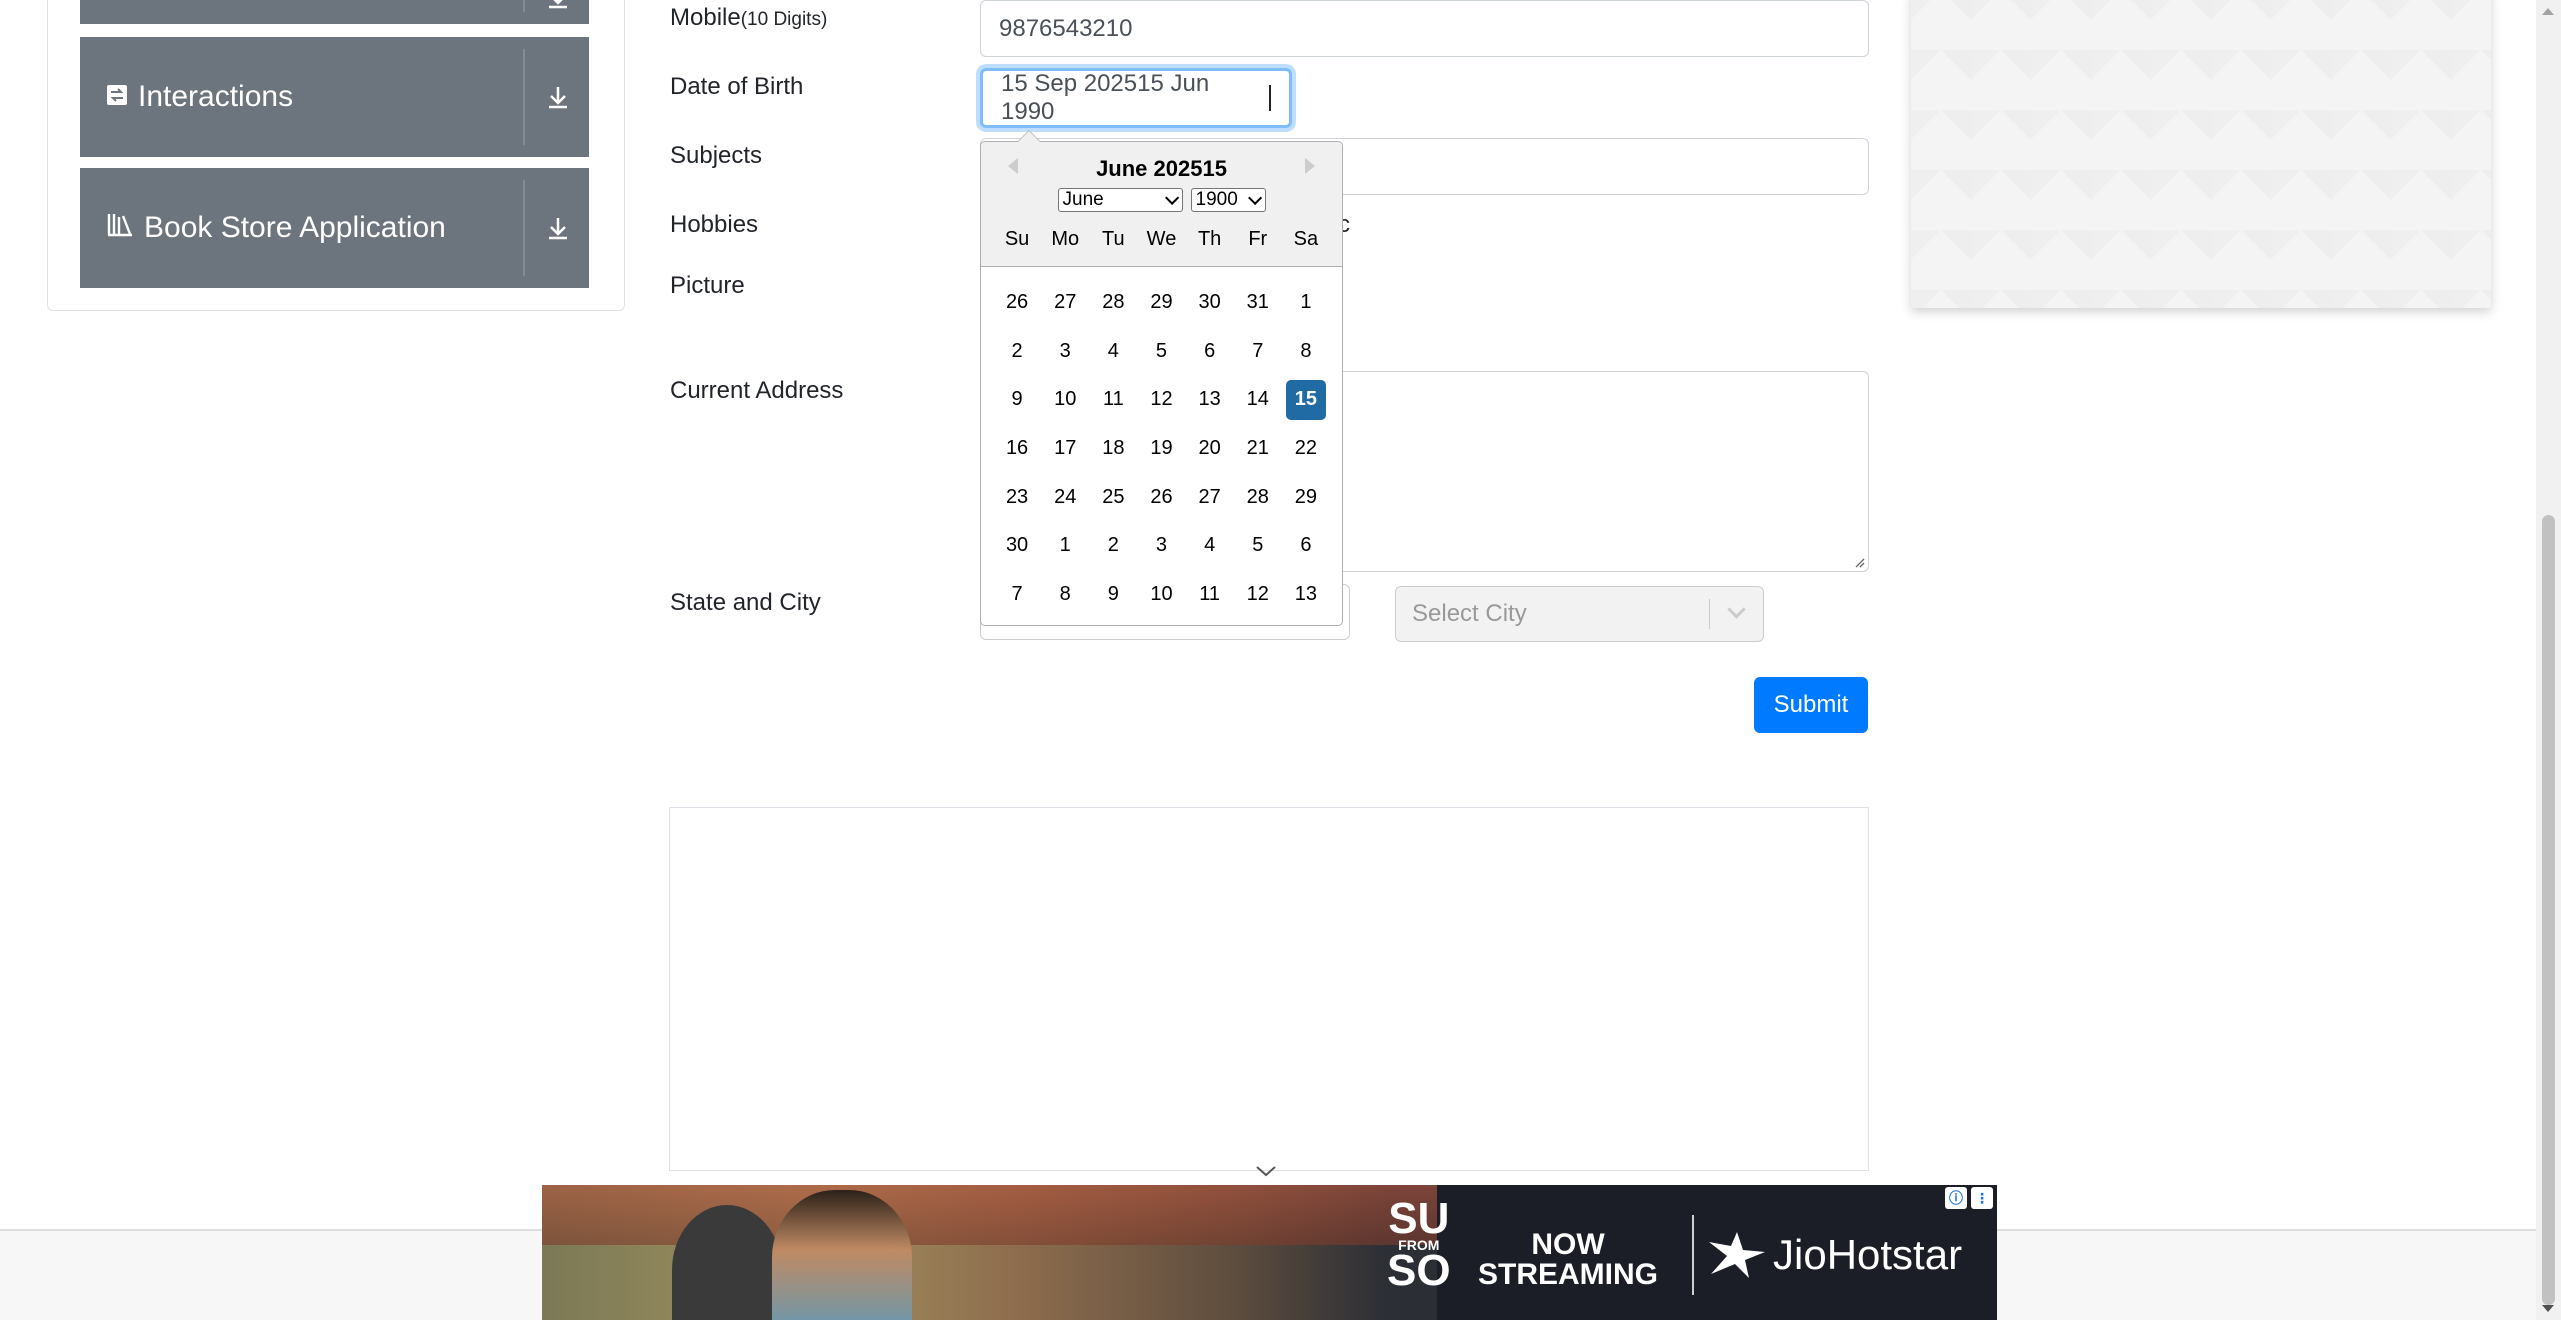 This screenshot has width=2561, height=1320. Describe the element at coordinates (2548, 910) in the screenshot. I see `scrollbar-thumb` at that location.